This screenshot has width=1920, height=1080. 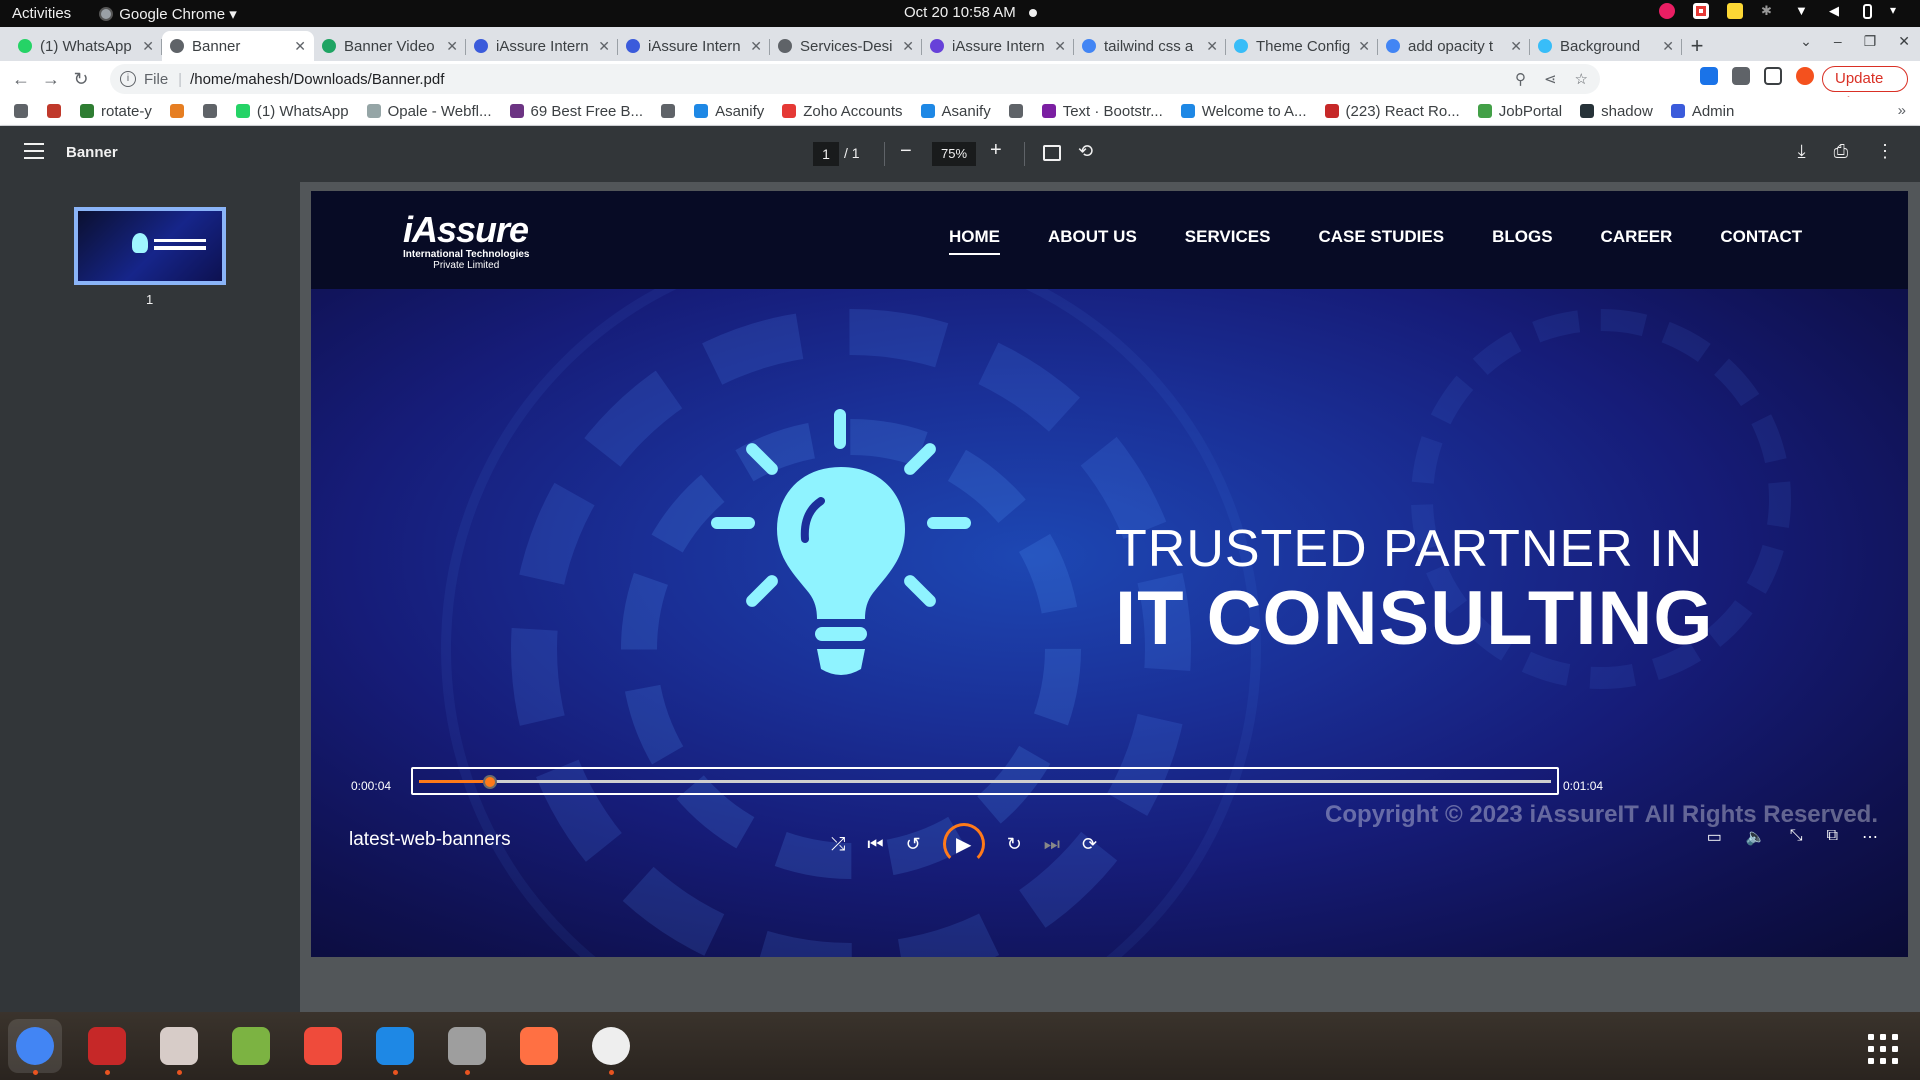 I want to click on forward-30-icon: ↻, so click(x=1014, y=844).